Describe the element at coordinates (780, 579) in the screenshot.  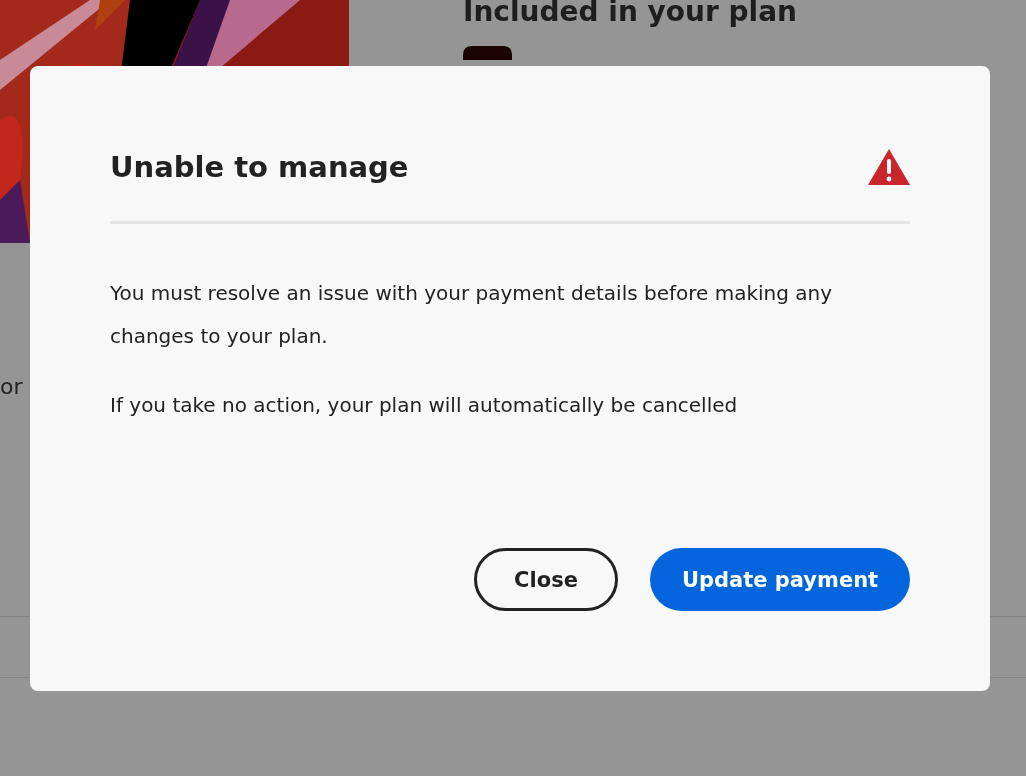
I see `update-payment-button: Update payment` at that location.